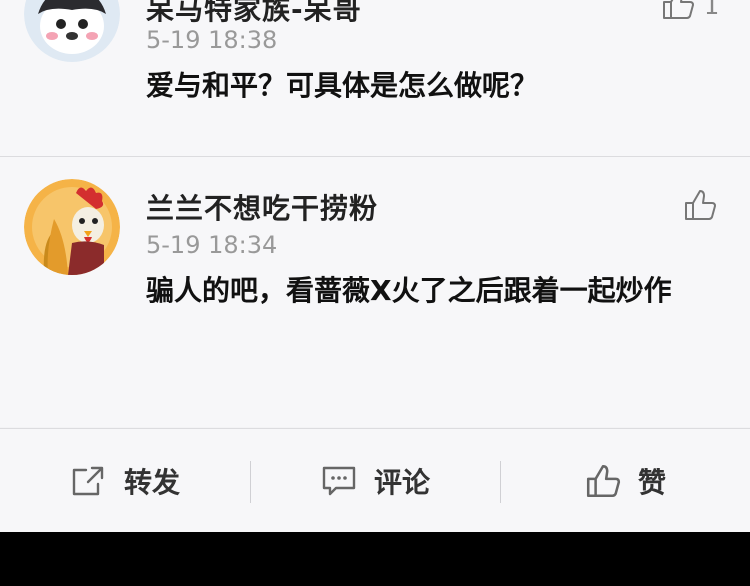 This screenshot has width=750, height=586. What do you see at coordinates (72, 227) in the screenshot?
I see `rooster-avatar-icon` at bounding box center [72, 227].